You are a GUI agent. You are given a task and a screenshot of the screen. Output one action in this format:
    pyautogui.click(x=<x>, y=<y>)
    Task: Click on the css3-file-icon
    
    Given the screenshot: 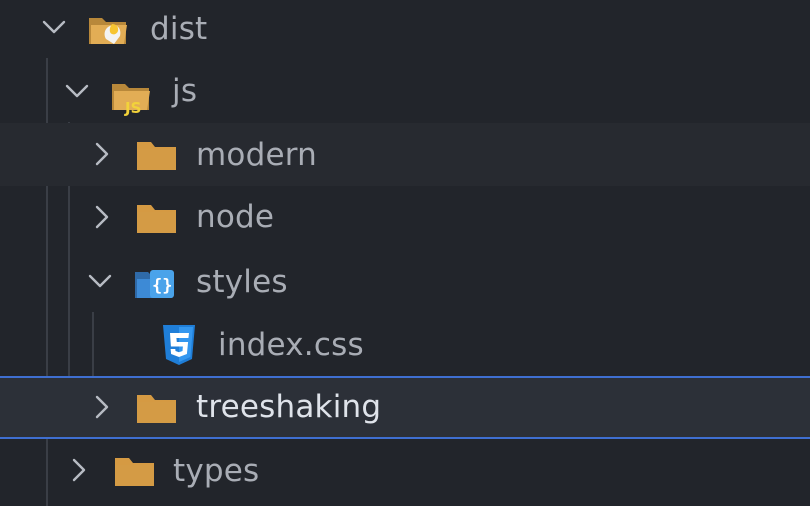 What is the action you would take?
    pyautogui.click(x=180, y=345)
    